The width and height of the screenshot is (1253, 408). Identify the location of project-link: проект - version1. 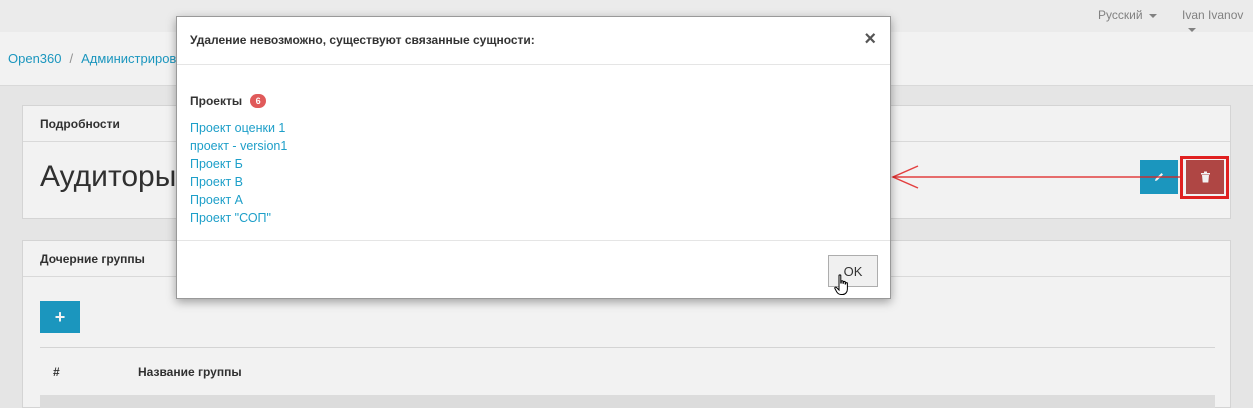
(533, 146).